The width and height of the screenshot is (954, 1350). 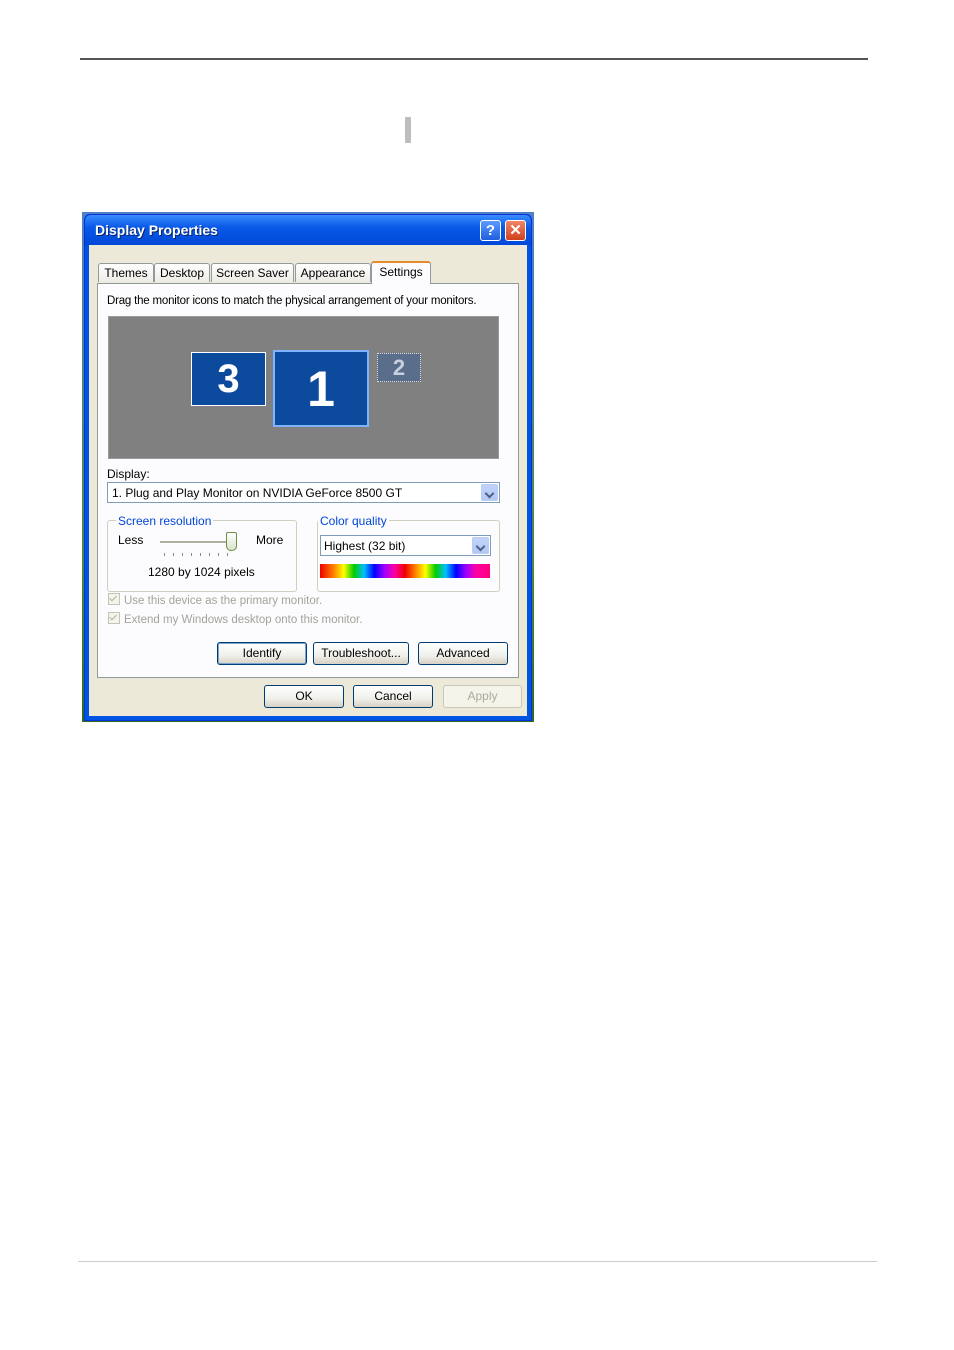 I want to click on identify-button: Identify, so click(x=262, y=653).